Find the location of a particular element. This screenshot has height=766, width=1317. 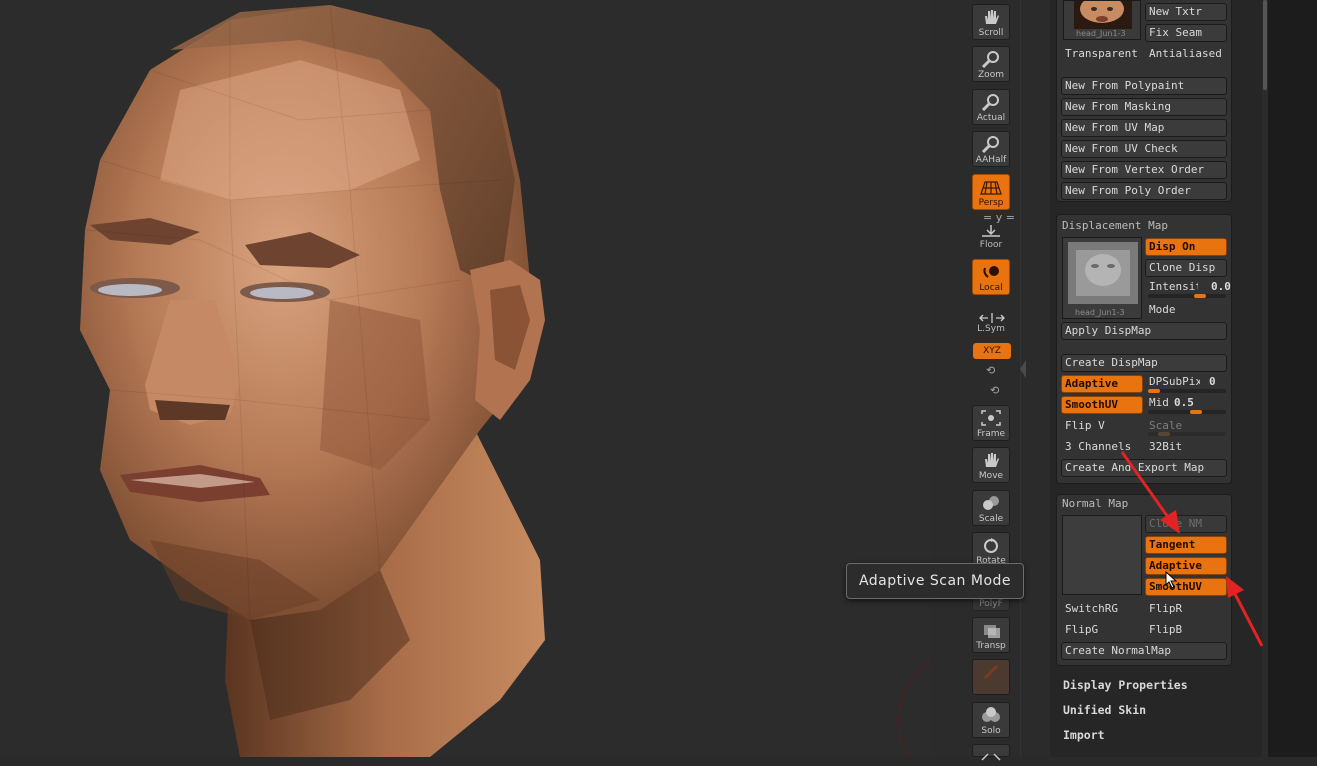

displacement-thumbnail: head_Jun1-3 is located at coordinates (1102, 278).